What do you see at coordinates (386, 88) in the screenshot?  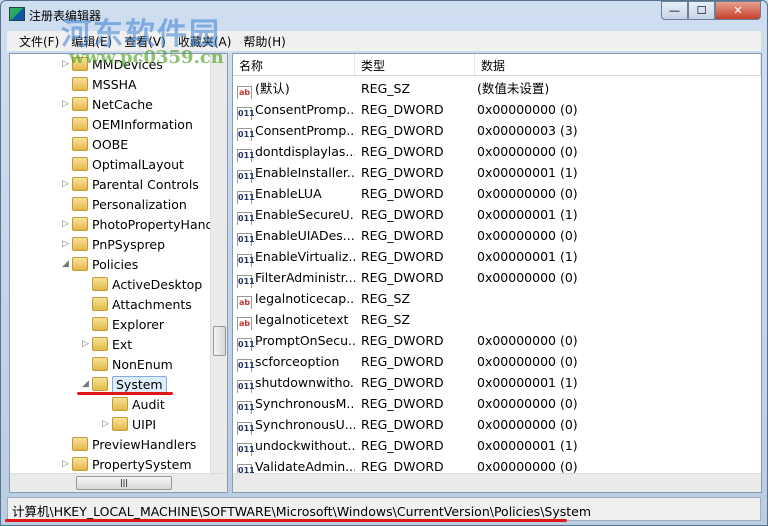 I see `value-type: REG_SZ` at bounding box center [386, 88].